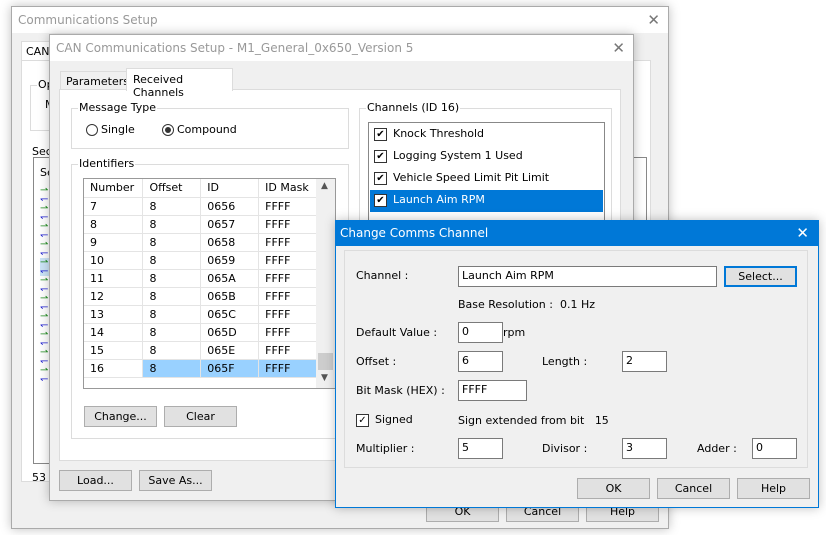  I want to click on table-row: 14 8 065D FFFF, so click(200, 332).